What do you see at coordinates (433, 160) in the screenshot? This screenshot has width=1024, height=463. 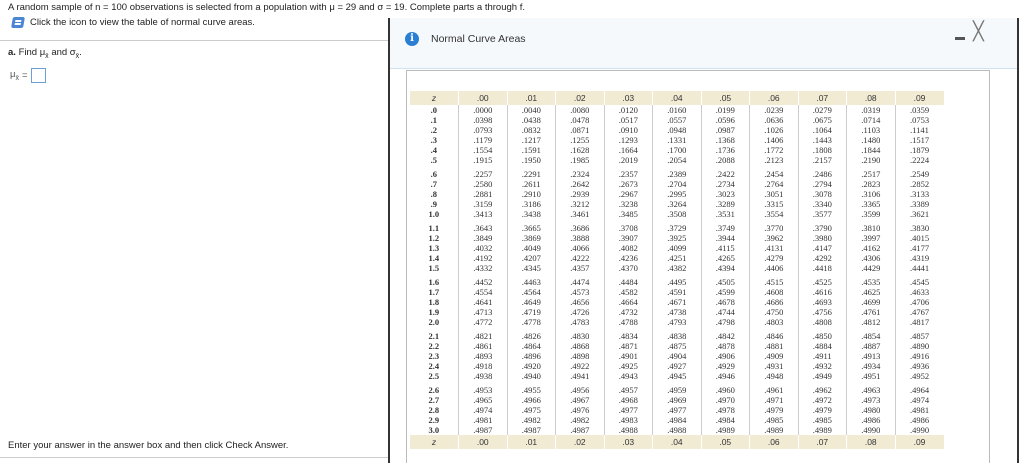 I see `z-value: .5` at bounding box center [433, 160].